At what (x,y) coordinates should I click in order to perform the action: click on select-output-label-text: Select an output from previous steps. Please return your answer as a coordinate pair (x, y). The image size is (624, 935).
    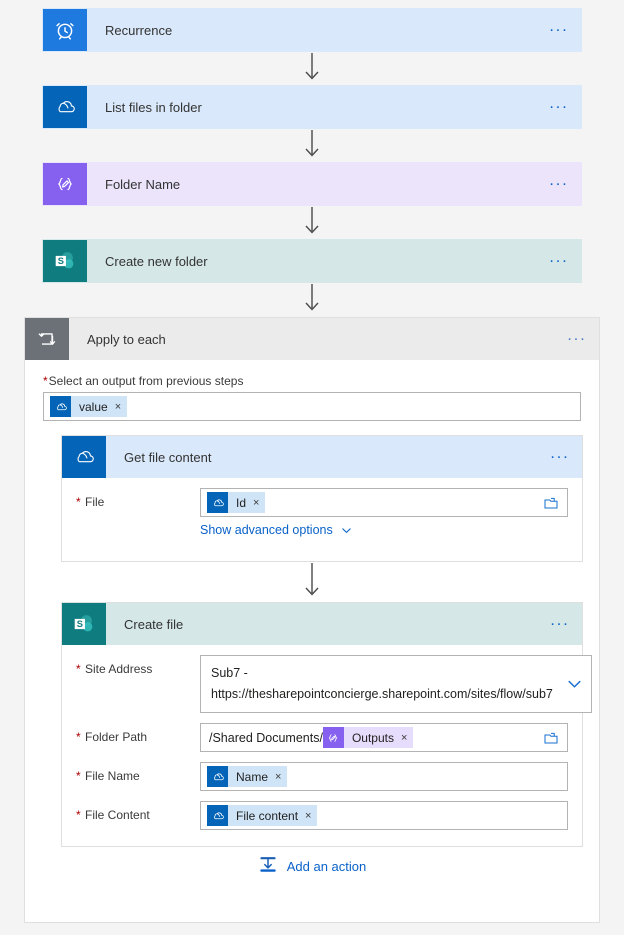
    Looking at the image, I should click on (146, 381).